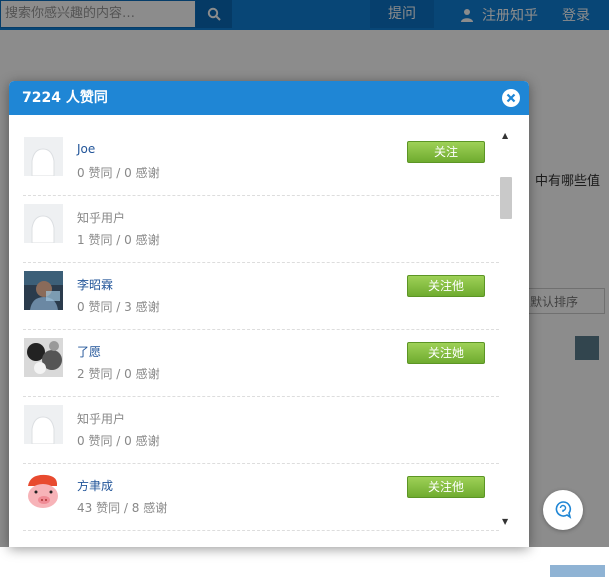 The width and height of the screenshot is (609, 577). What do you see at coordinates (261, 430) in the screenshot?
I see `list-item: 知乎用户 0 赞同 / 0 感谢` at bounding box center [261, 430].